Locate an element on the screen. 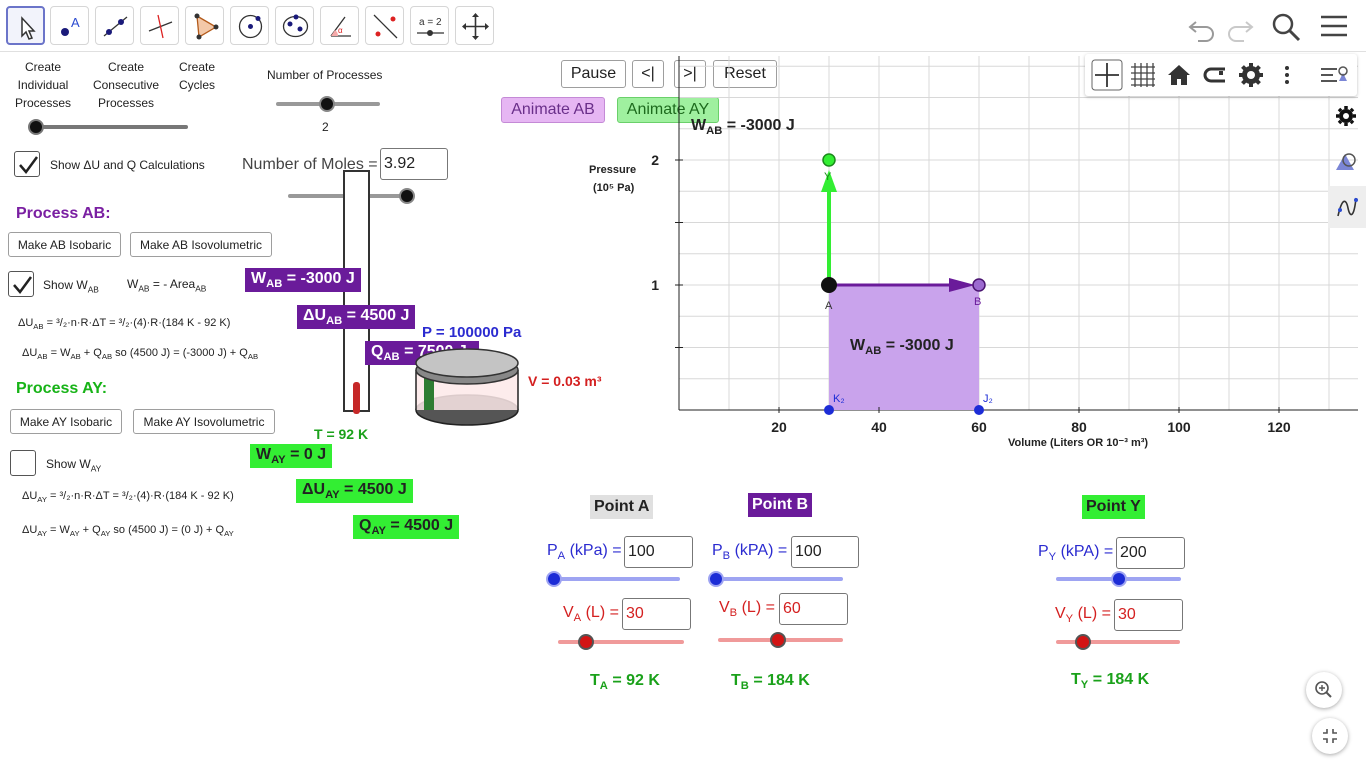 The width and height of the screenshot is (1366, 768). make-ay-isobaric-button: Make AY Isobaric is located at coordinates (66, 421).